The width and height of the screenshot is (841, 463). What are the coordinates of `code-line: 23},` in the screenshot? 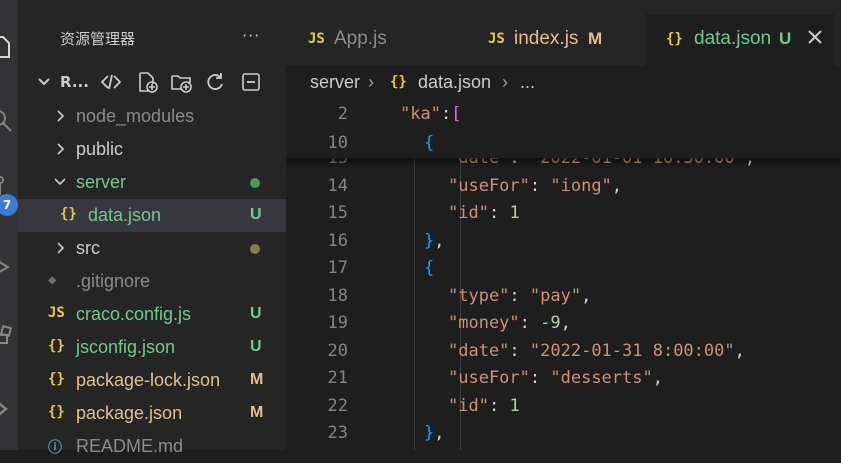 It's located at (563, 432).